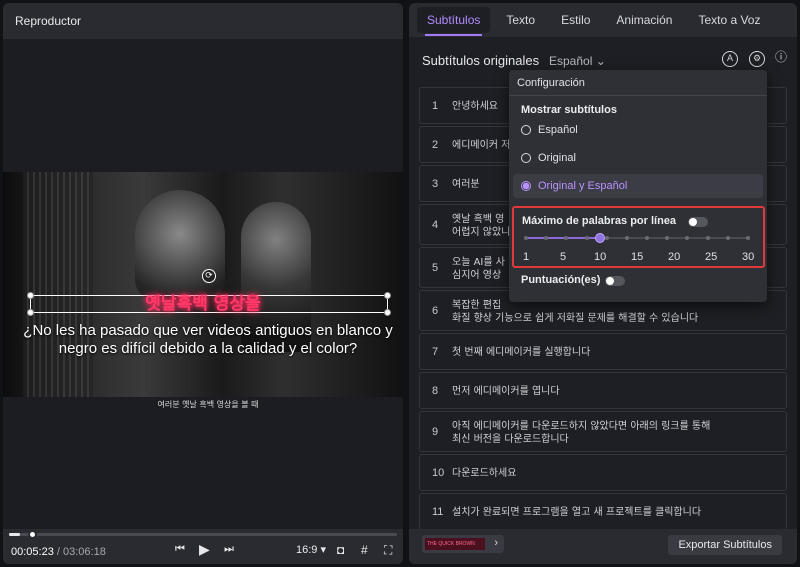 This screenshot has width=800, height=567. Describe the element at coordinates (387, 295) in the screenshot. I see `resize-handle-top-right` at that location.